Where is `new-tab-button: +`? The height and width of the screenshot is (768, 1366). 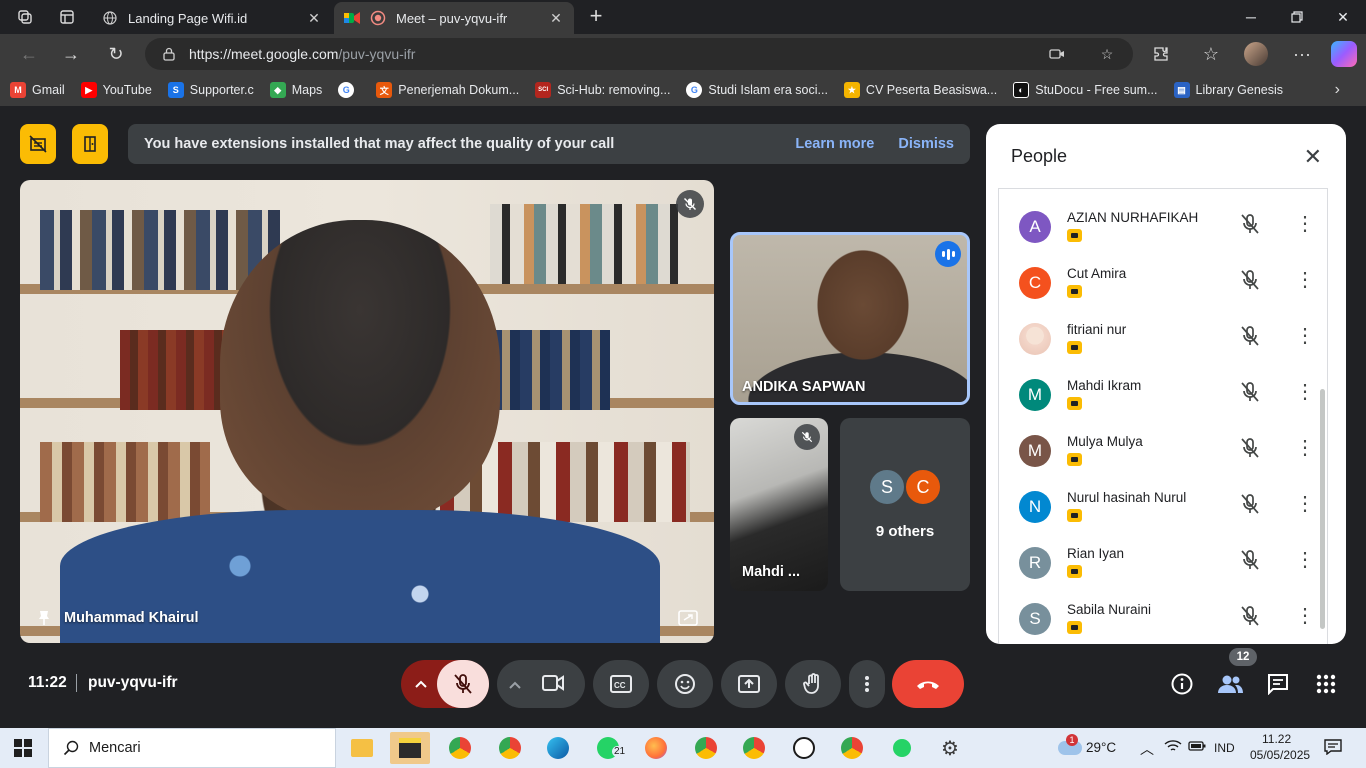
new-tab-button: + is located at coordinates (596, 17).